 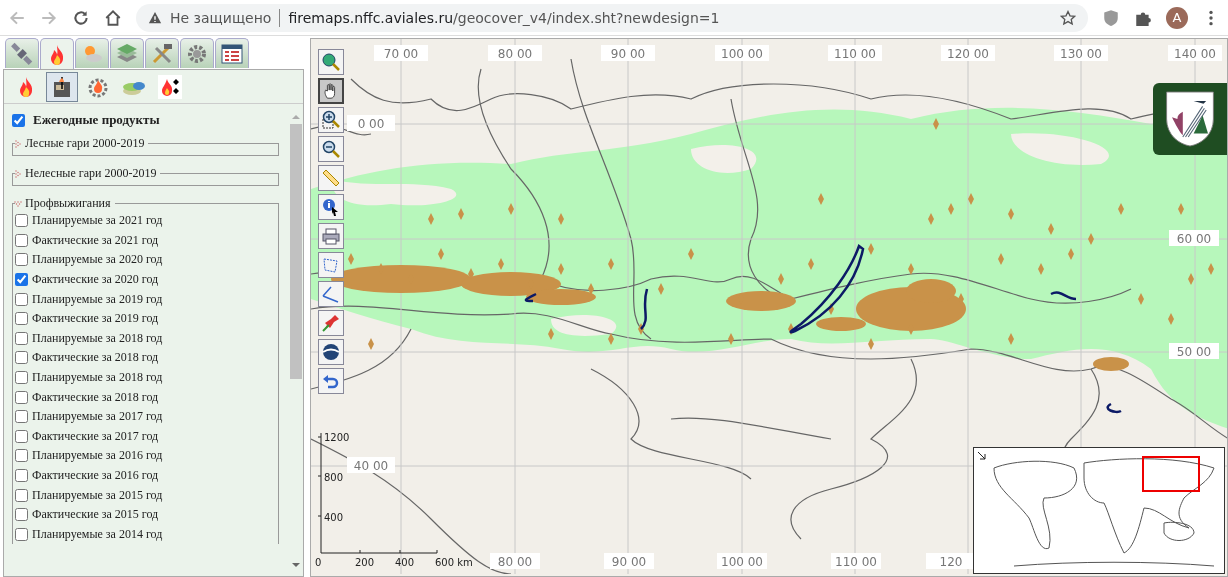 I want to click on shield-icon, so click(x=1111, y=17).